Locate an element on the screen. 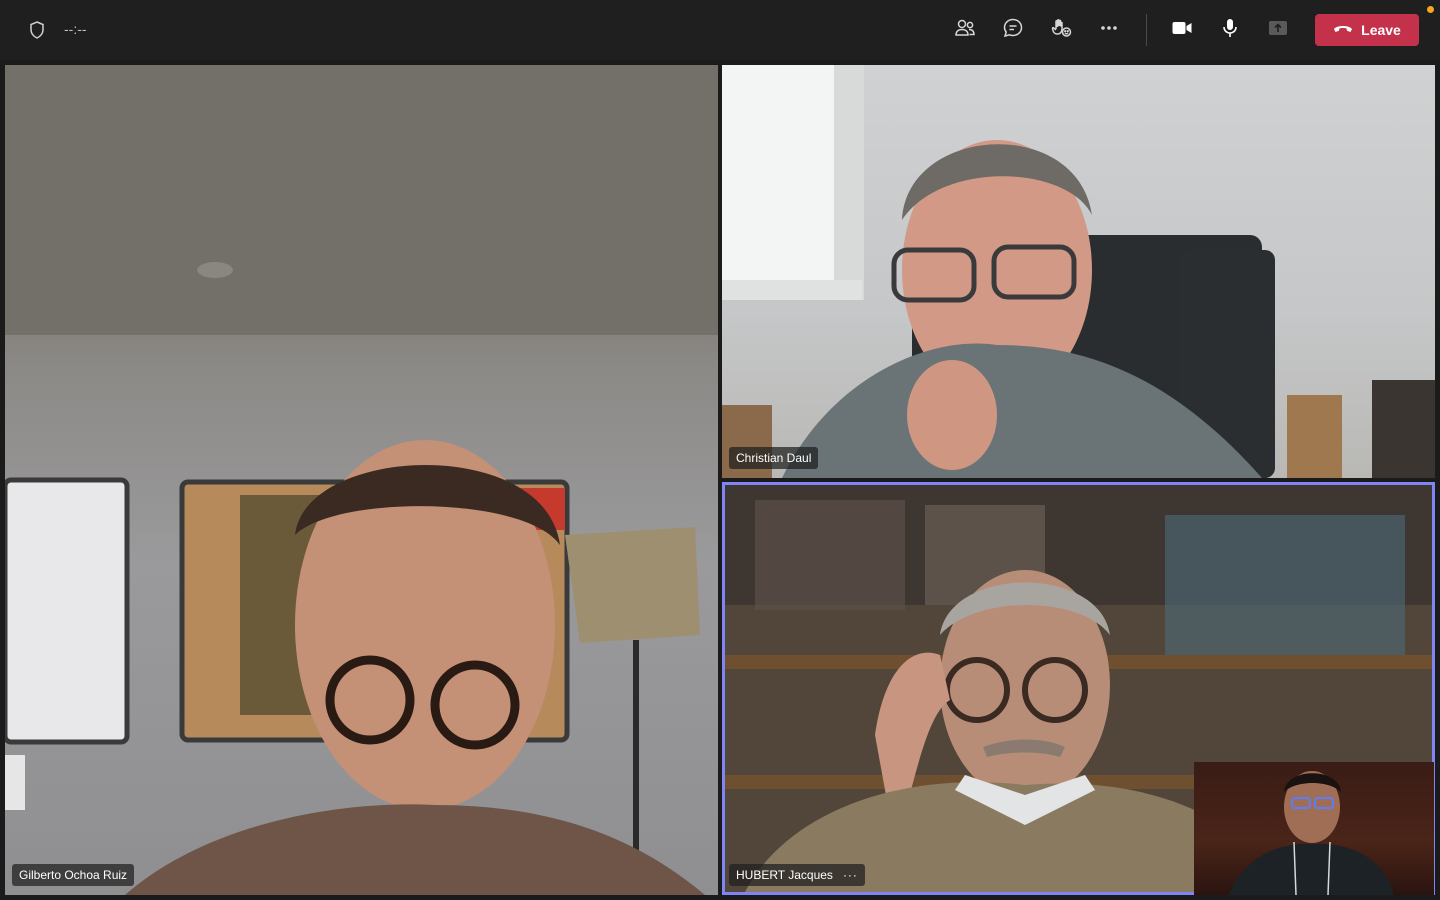  people-icon is located at coordinates (965, 30).